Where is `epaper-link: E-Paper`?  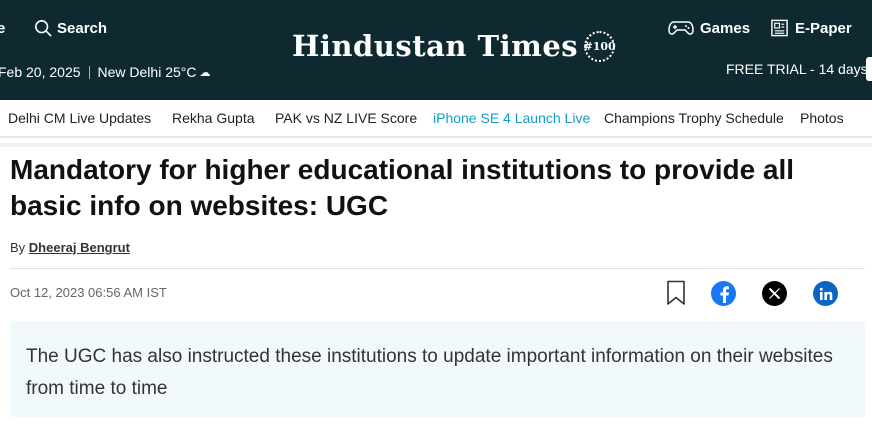
epaper-link: E-Paper is located at coordinates (811, 28).